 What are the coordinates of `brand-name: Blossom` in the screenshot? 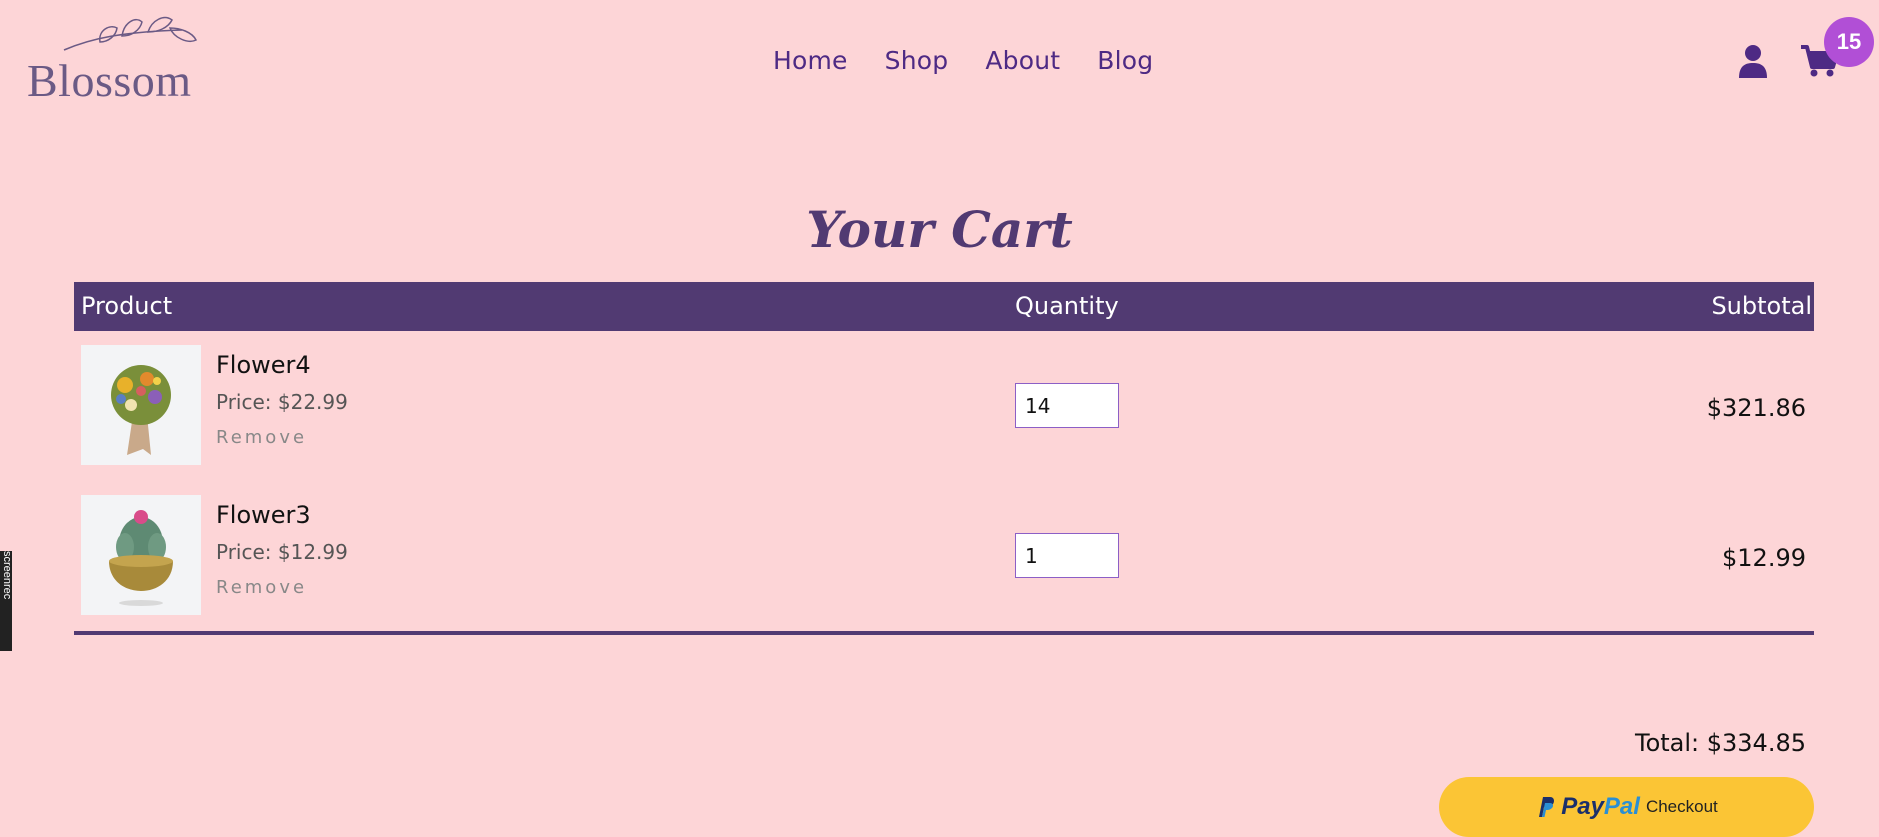 It's located at (109, 80).